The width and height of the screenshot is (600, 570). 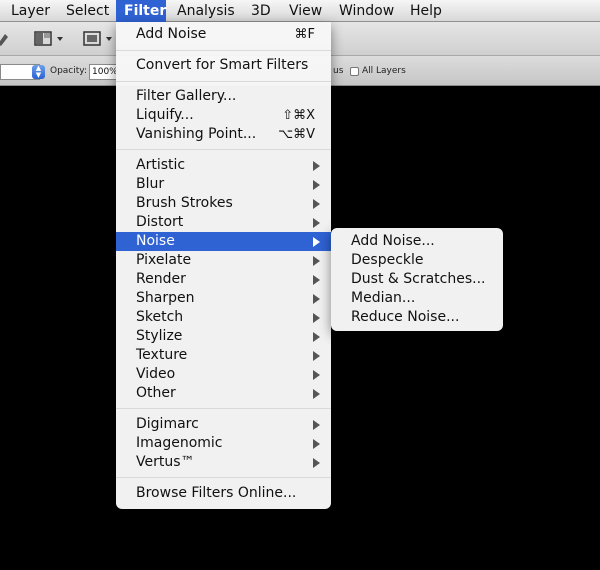 What do you see at coordinates (100, 39) in the screenshot?
I see `screen-mode-button` at bounding box center [100, 39].